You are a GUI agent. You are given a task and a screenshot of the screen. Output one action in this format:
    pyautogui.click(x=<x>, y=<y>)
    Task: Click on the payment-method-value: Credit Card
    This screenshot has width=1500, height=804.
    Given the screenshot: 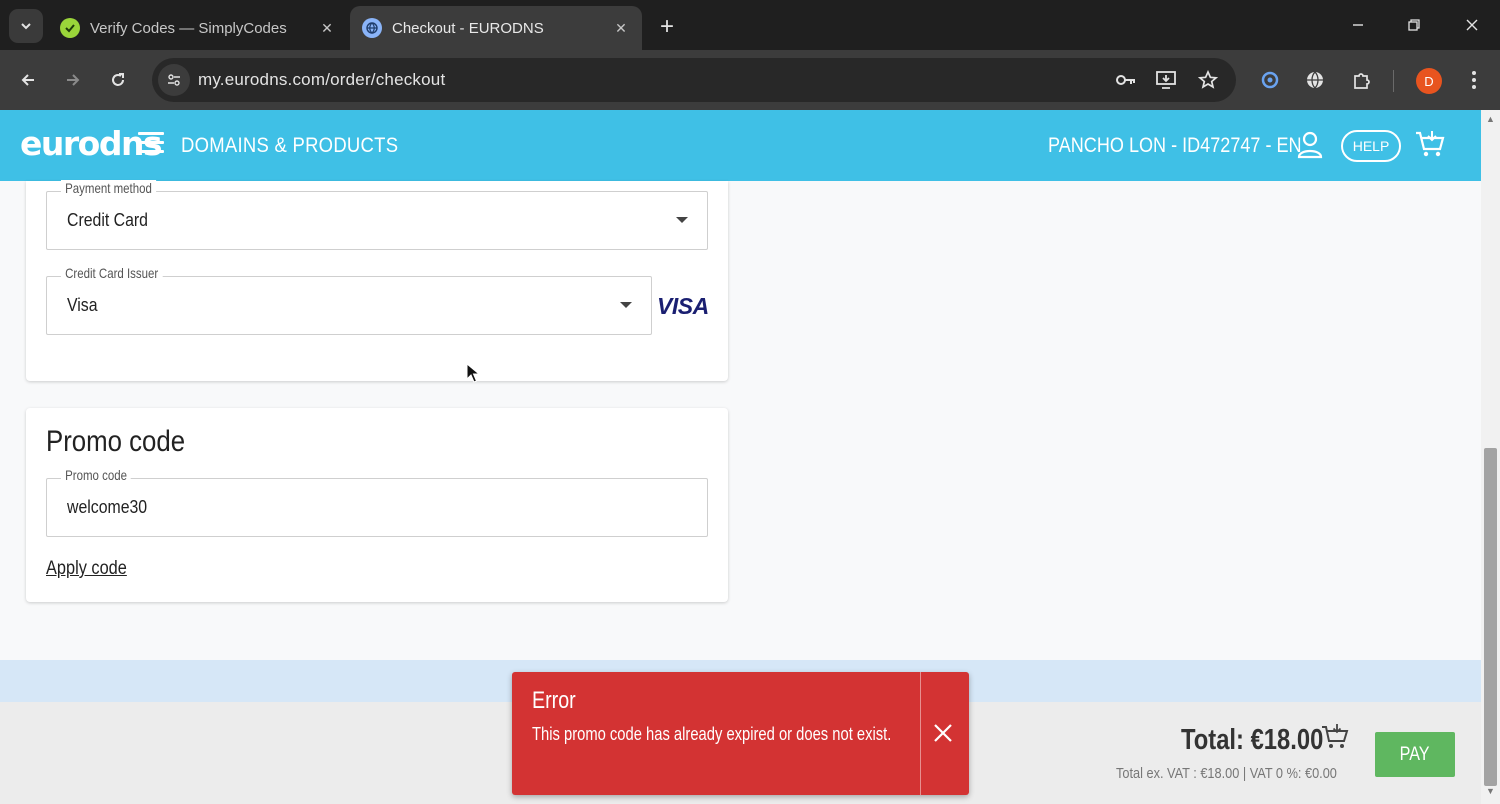 What is the action you would take?
    pyautogui.click(x=107, y=220)
    